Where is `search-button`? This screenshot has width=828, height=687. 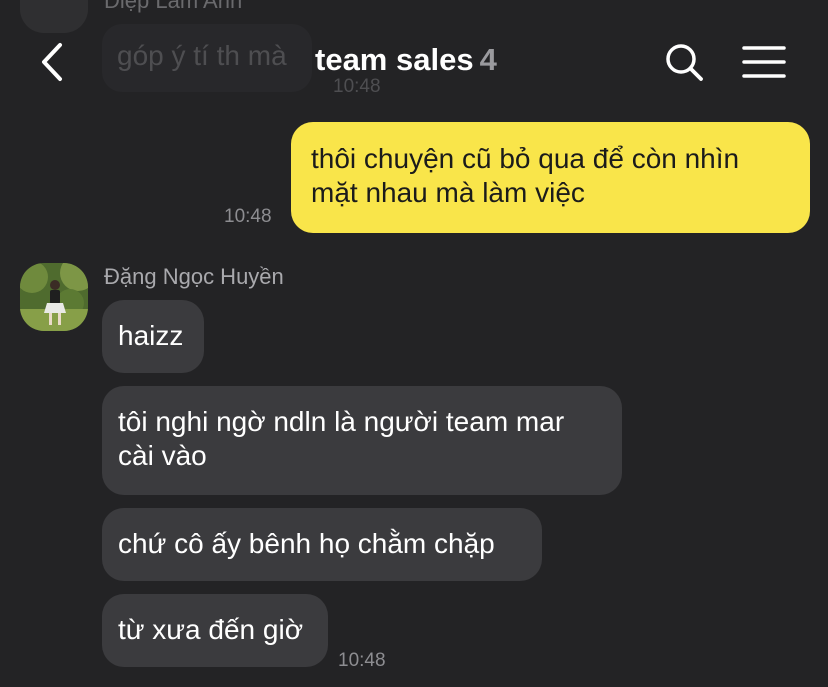
search-button is located at coordinates (684, 62).